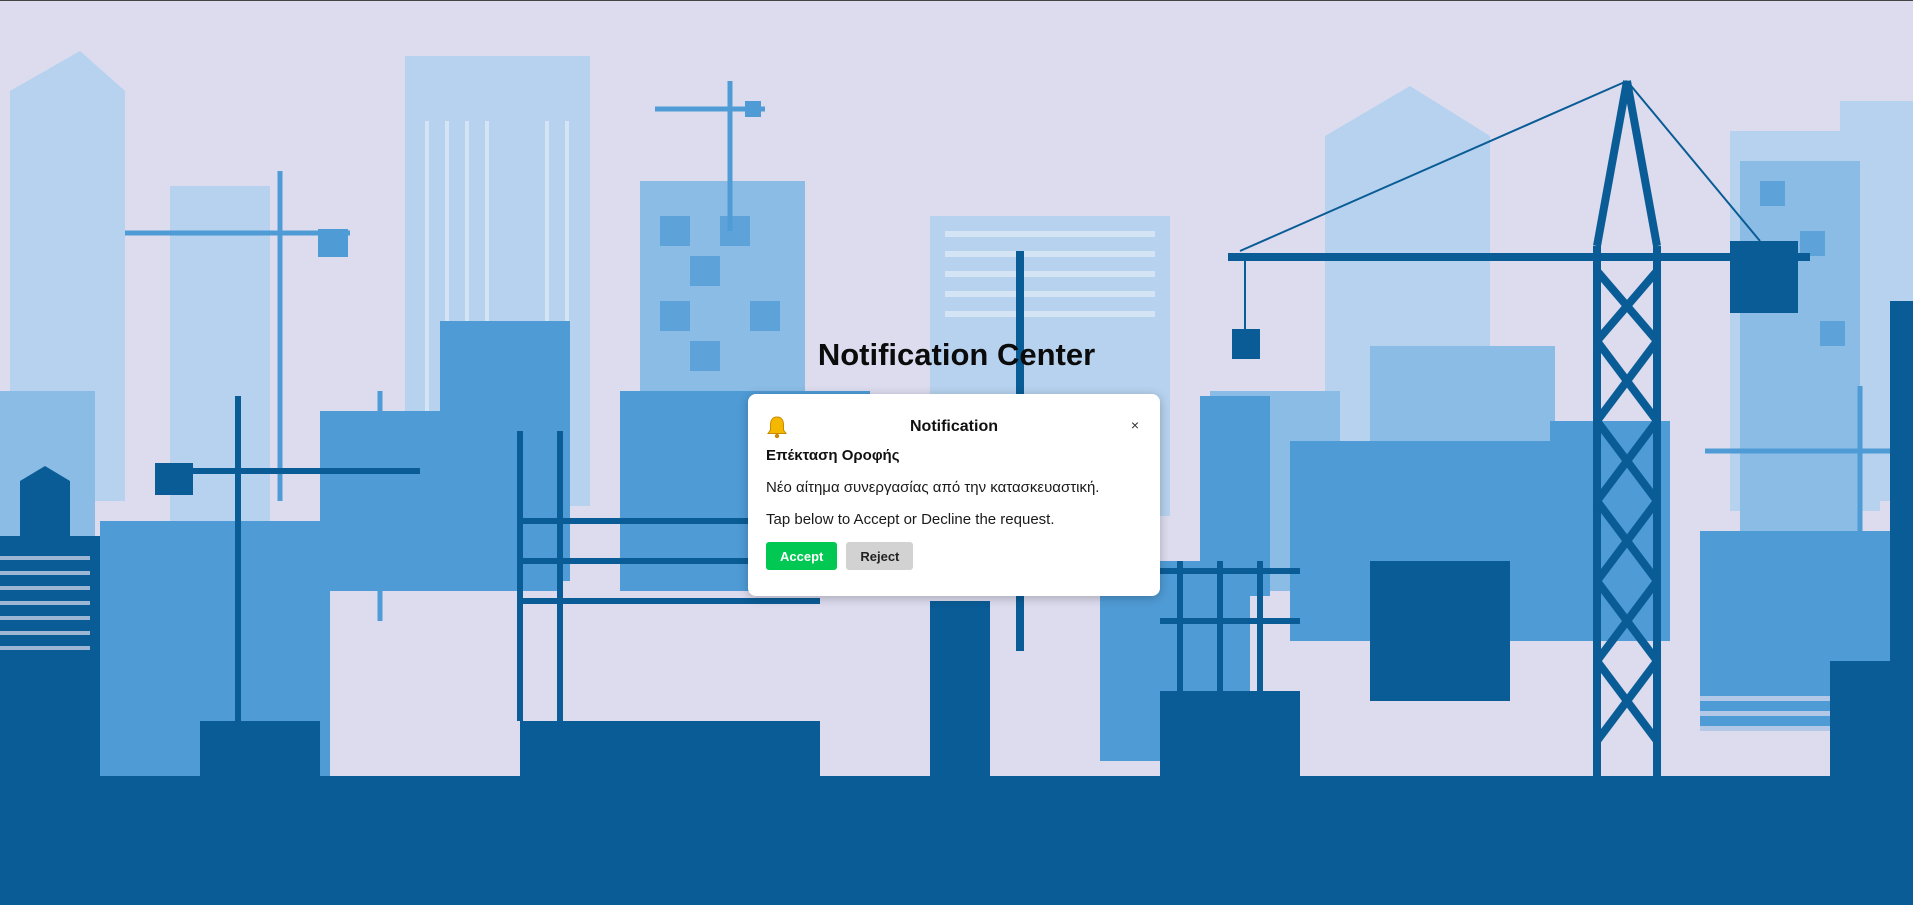 This screenshot has height=905, width=1913. Describe the element at coordinates (777, 427) in the screenshot. I see `bell-icon` at that location.